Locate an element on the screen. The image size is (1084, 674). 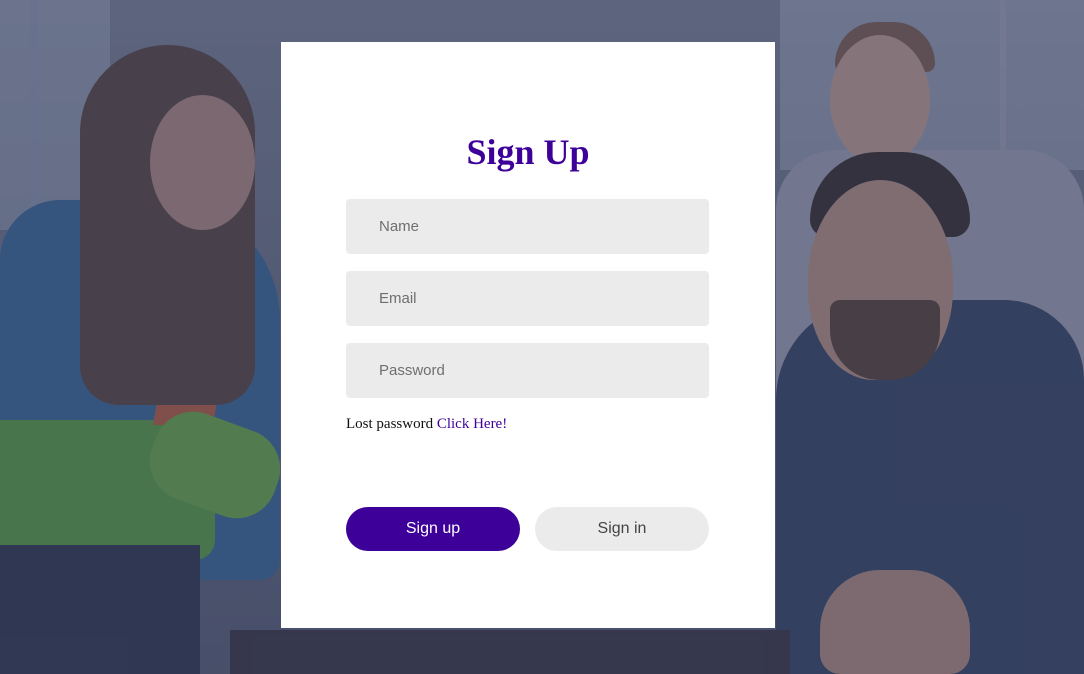
sign-in-button: Sign in is located at coordinates (622, 529).